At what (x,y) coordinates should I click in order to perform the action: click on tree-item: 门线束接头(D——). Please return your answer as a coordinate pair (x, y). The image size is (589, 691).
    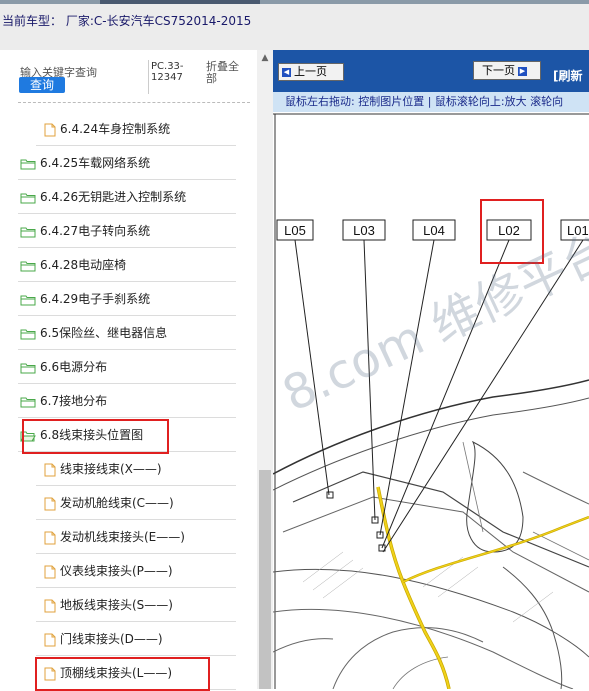
    Looking at the image, I should click on (125, 639).